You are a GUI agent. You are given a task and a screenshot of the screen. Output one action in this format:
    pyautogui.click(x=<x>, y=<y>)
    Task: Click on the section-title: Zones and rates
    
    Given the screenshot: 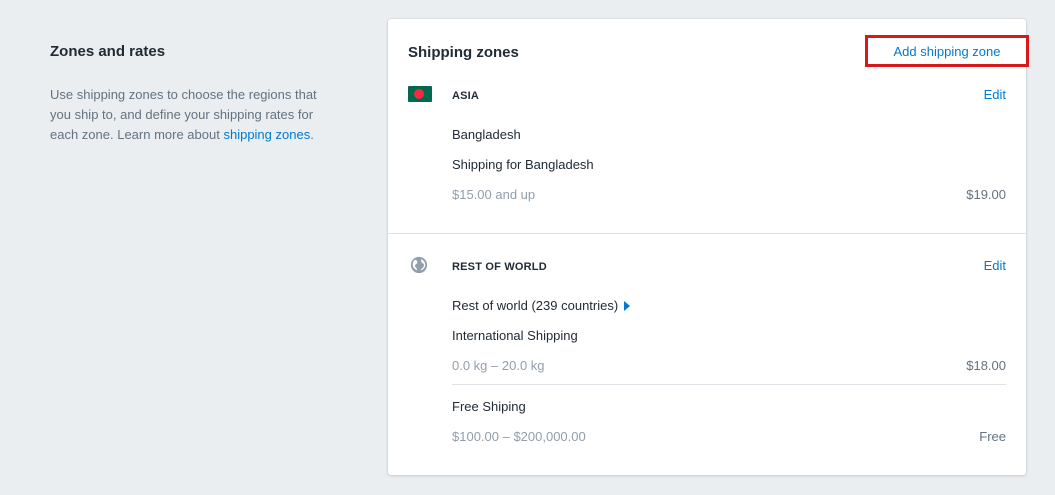 What is the action you would take?
    pyautogui.click(x=108, y=51)
    